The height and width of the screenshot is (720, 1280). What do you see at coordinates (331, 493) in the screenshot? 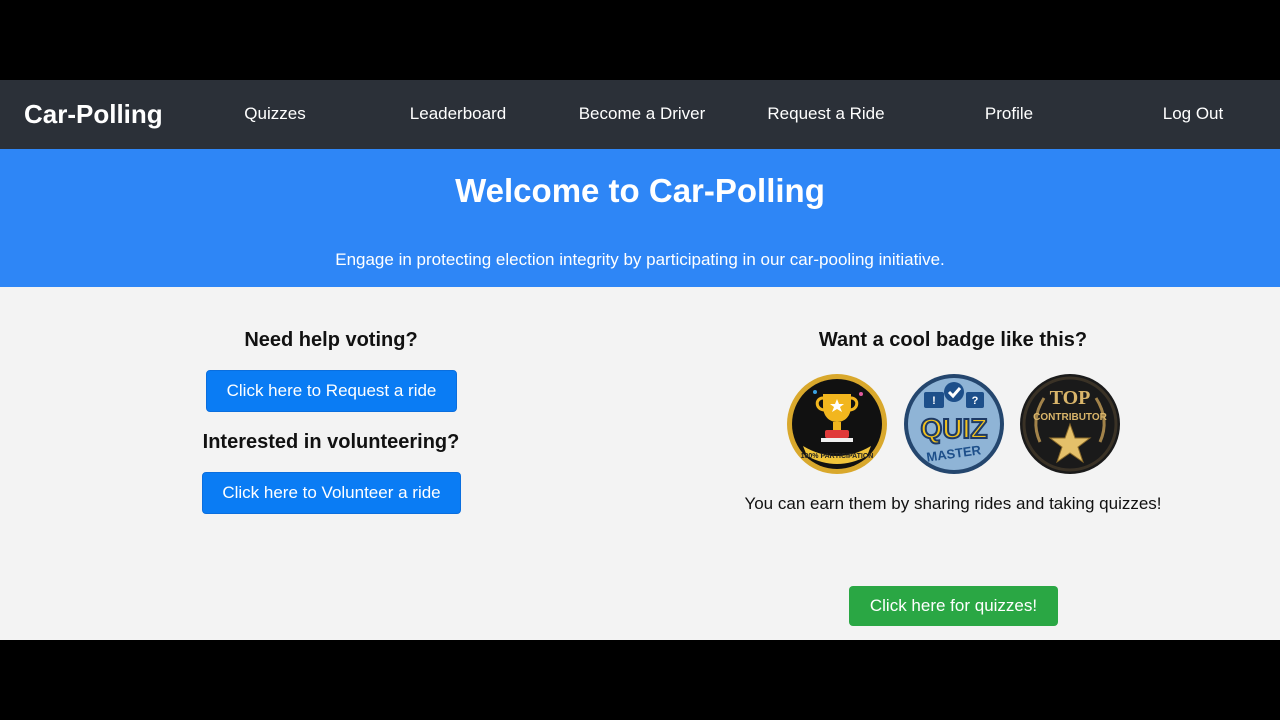
I see `volunteer-ride-button: Click here to Volunteer a ride` at bounding box center [331, 493].